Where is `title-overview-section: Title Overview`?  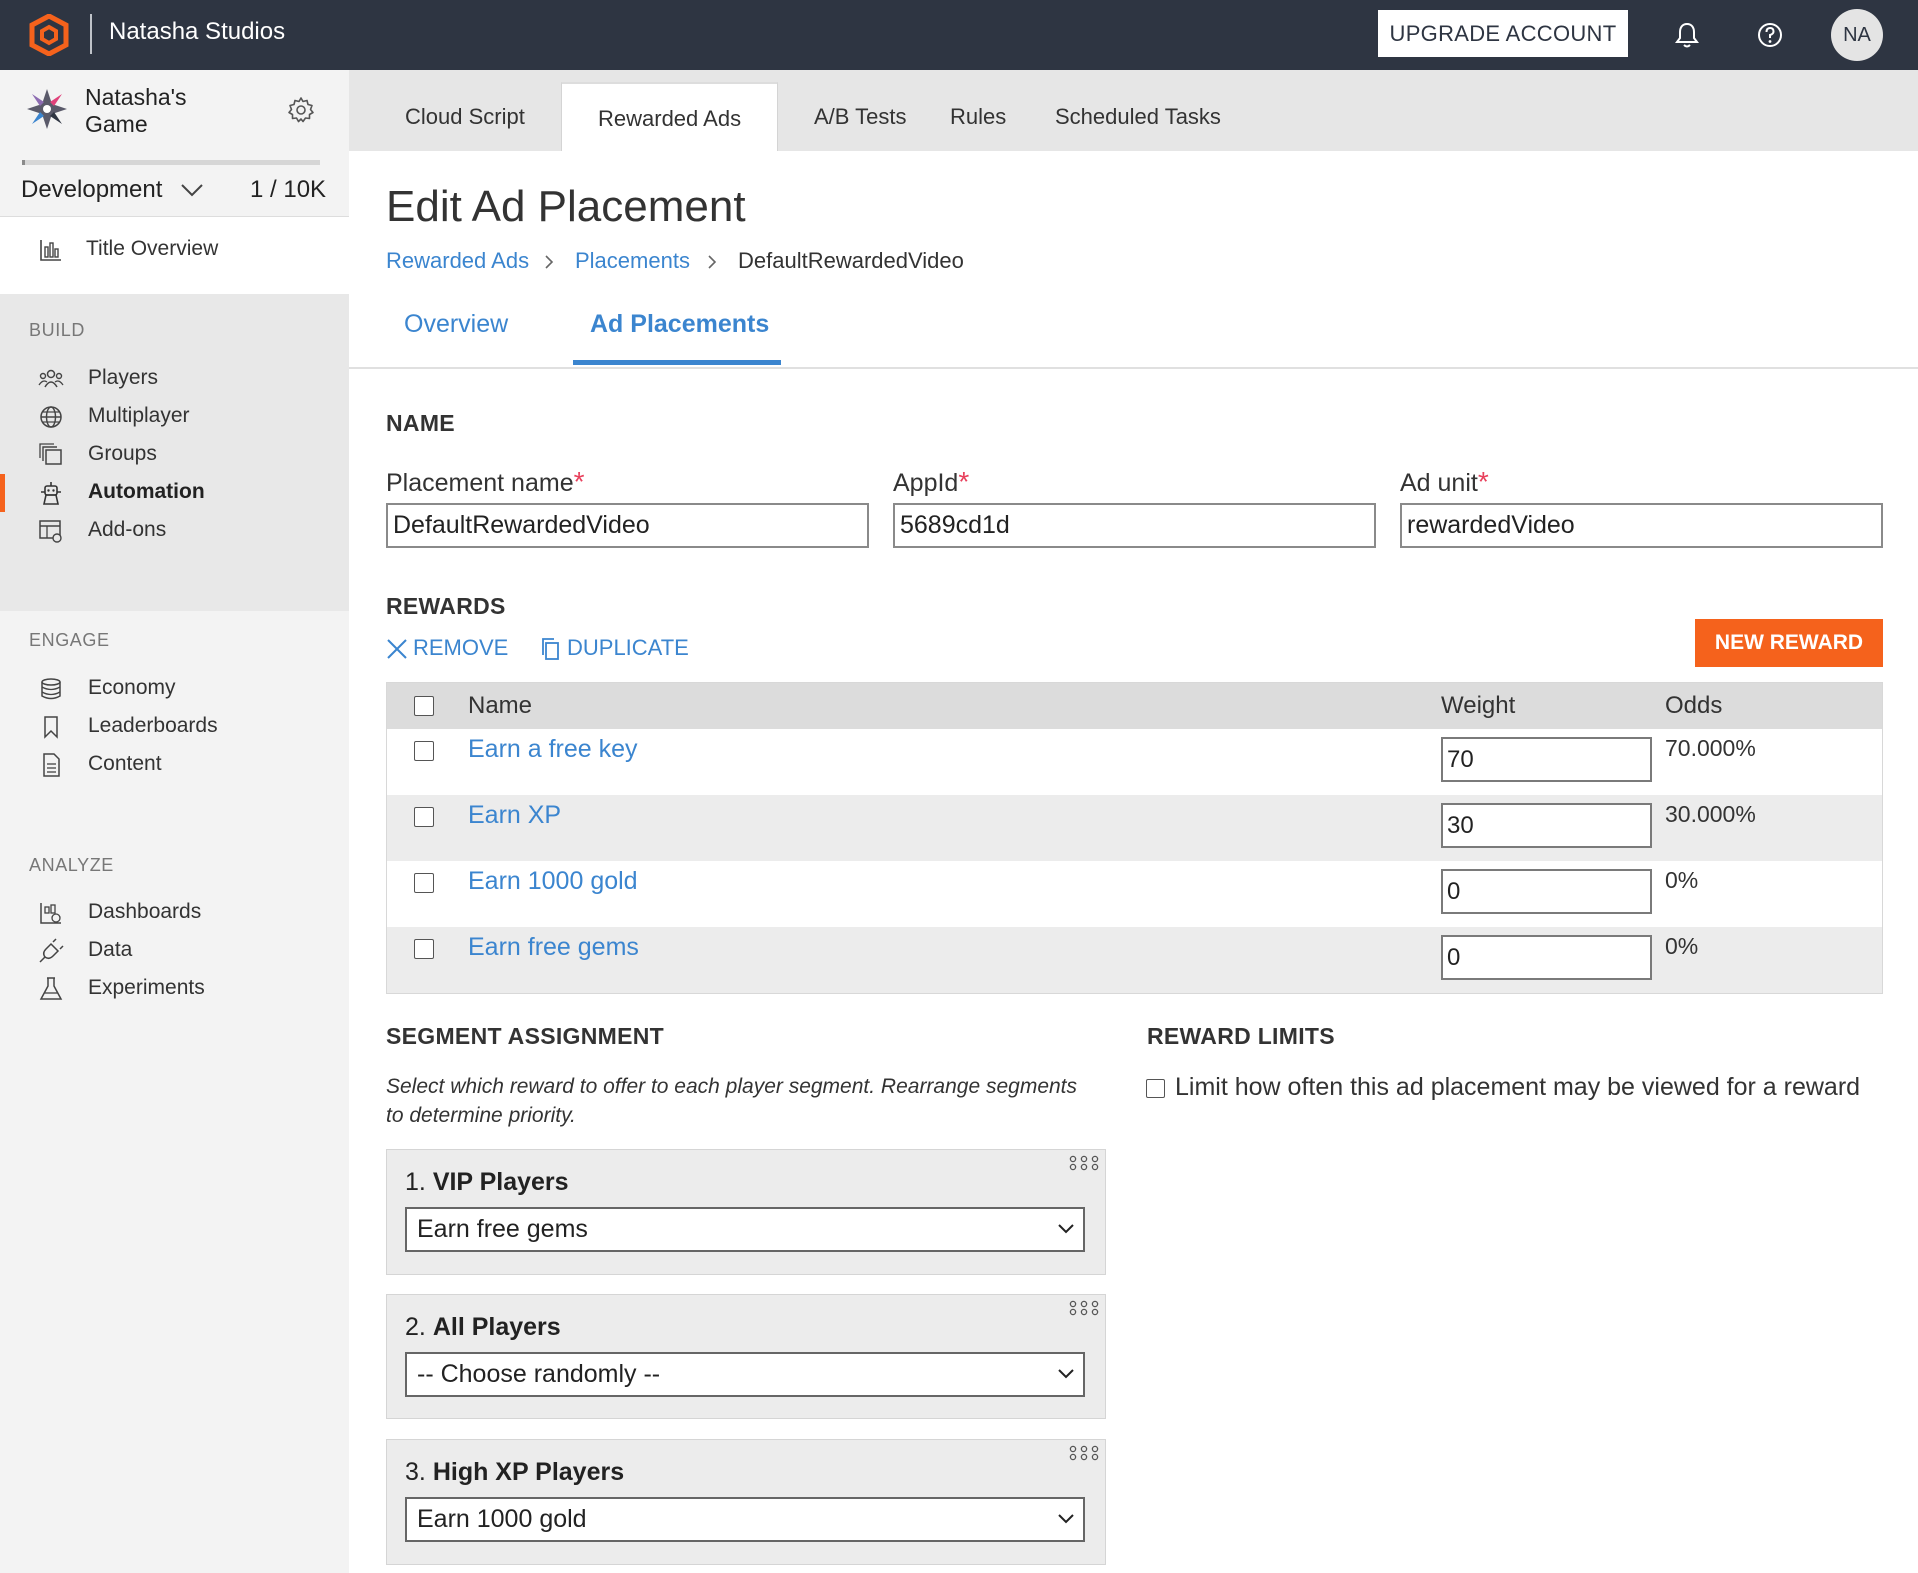
title-overview-section: Title Overview is located at coordinates (174, 255).